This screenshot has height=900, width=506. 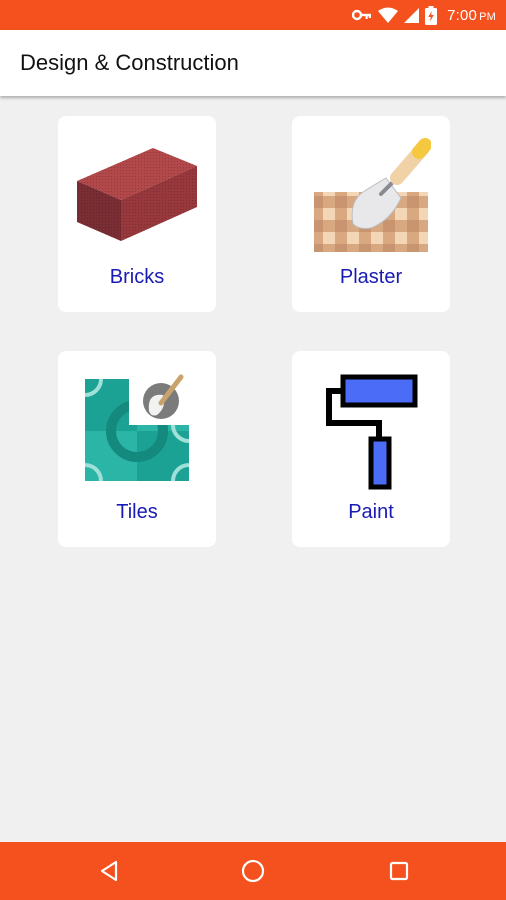 I want to click on back-button, so click(x=109, y=871).